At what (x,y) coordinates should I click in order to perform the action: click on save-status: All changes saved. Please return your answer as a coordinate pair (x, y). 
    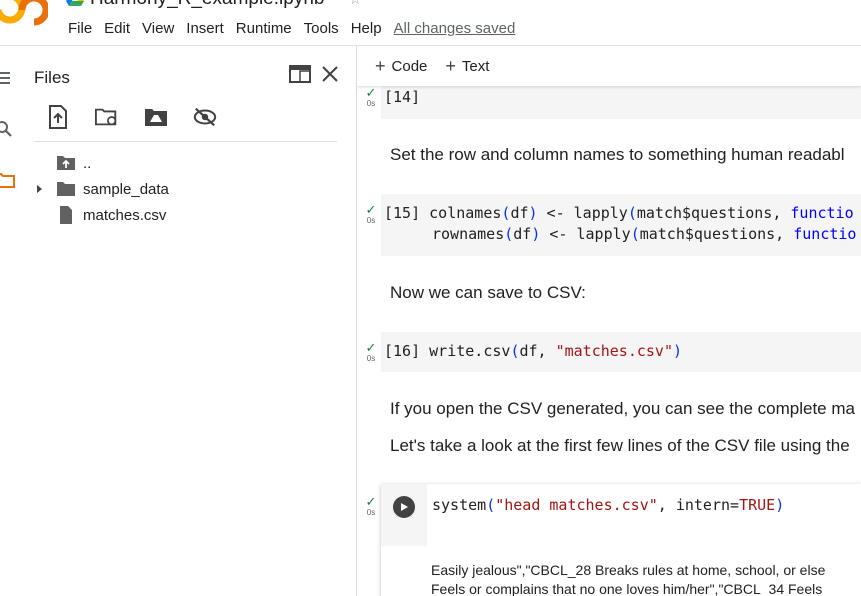
    Looking at the image, I should click on (455, 28).